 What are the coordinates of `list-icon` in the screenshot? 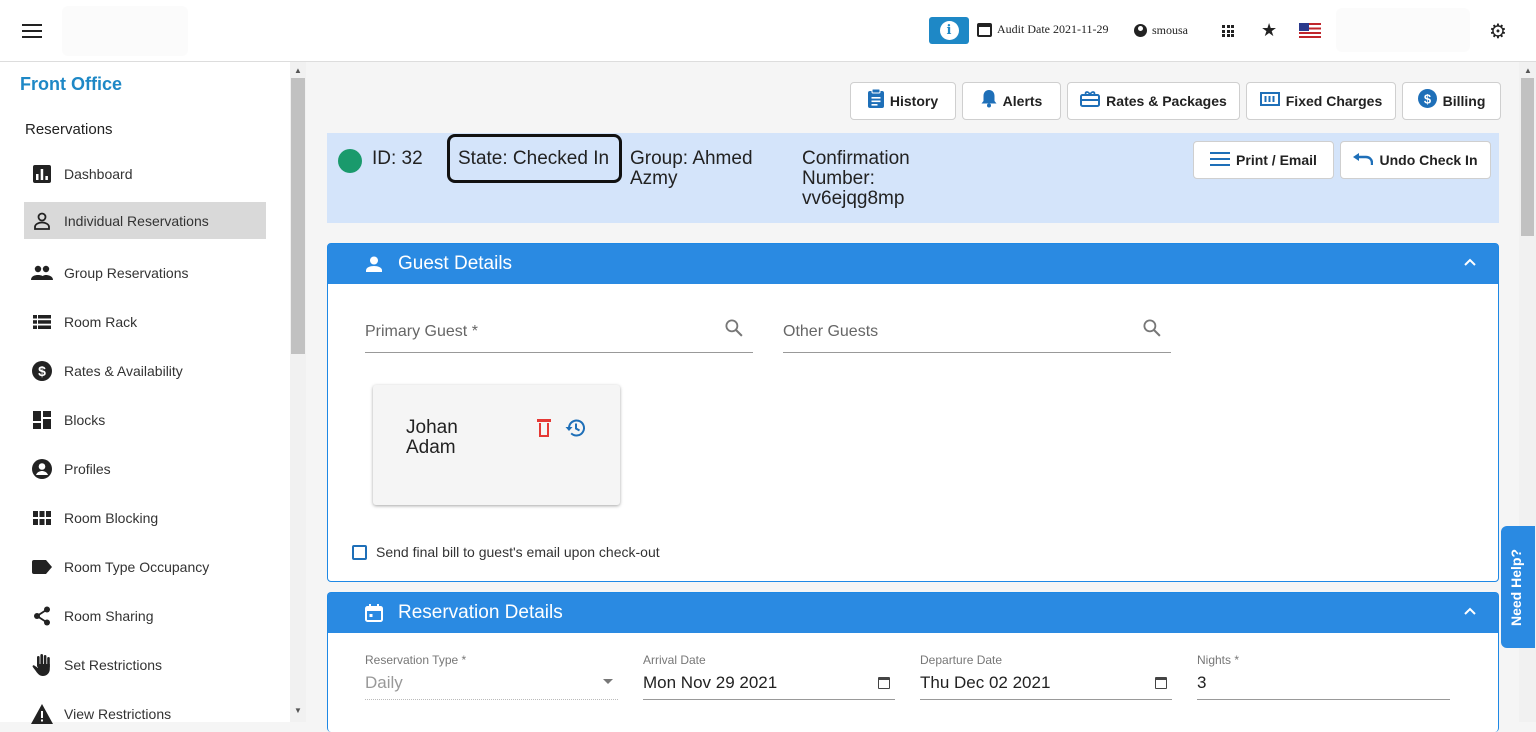 It's located at (42, 322).